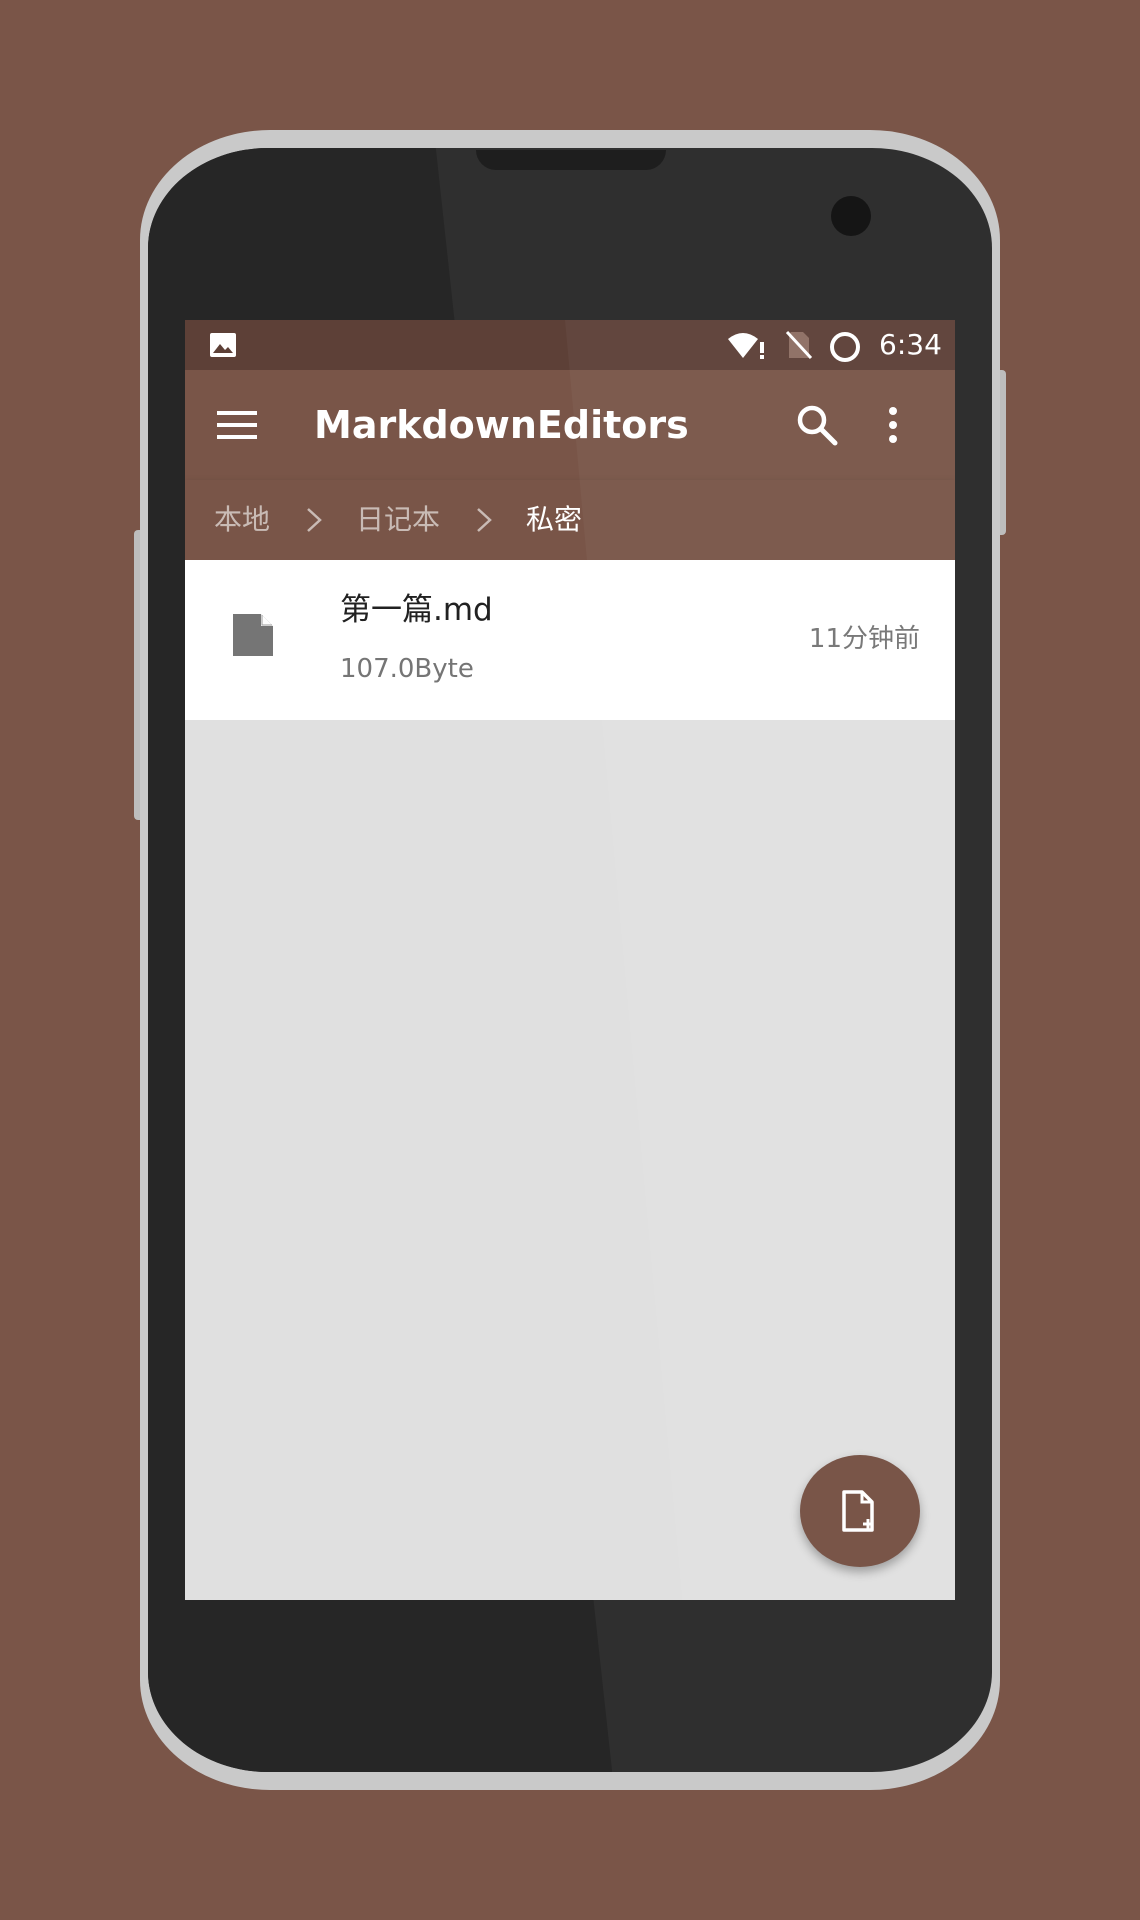 The width and height of the screenshot is (1140, 1920). What do you see at coordinates (416, 610) in the screenshot?
I see `file-name: 第一篇.md` at bounding box center [416, 610].